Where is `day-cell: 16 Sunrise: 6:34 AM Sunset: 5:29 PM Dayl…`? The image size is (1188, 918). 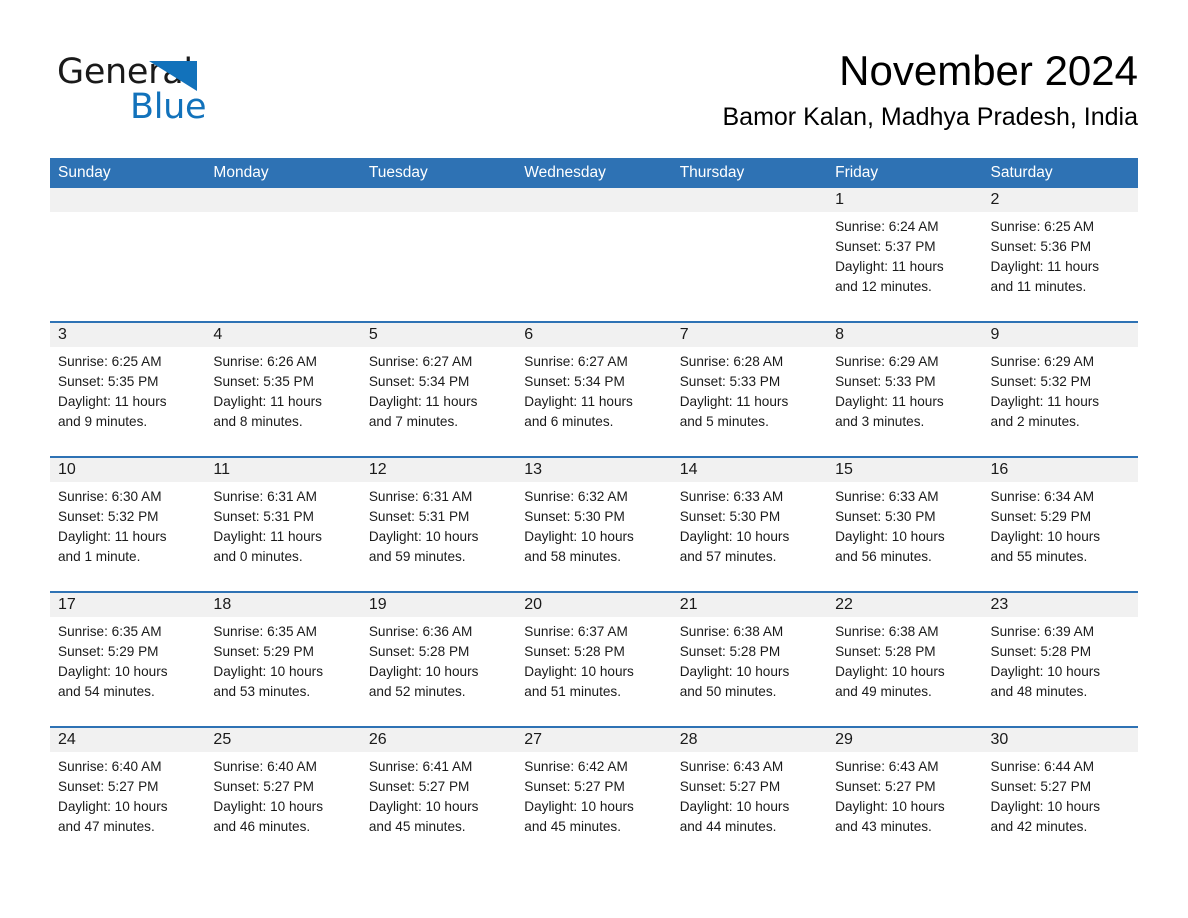 day-cell: 16 Sunrise: 6:34 AM Sunset: 5:29 PM Dayl… is located at coordinates (1060, 524).